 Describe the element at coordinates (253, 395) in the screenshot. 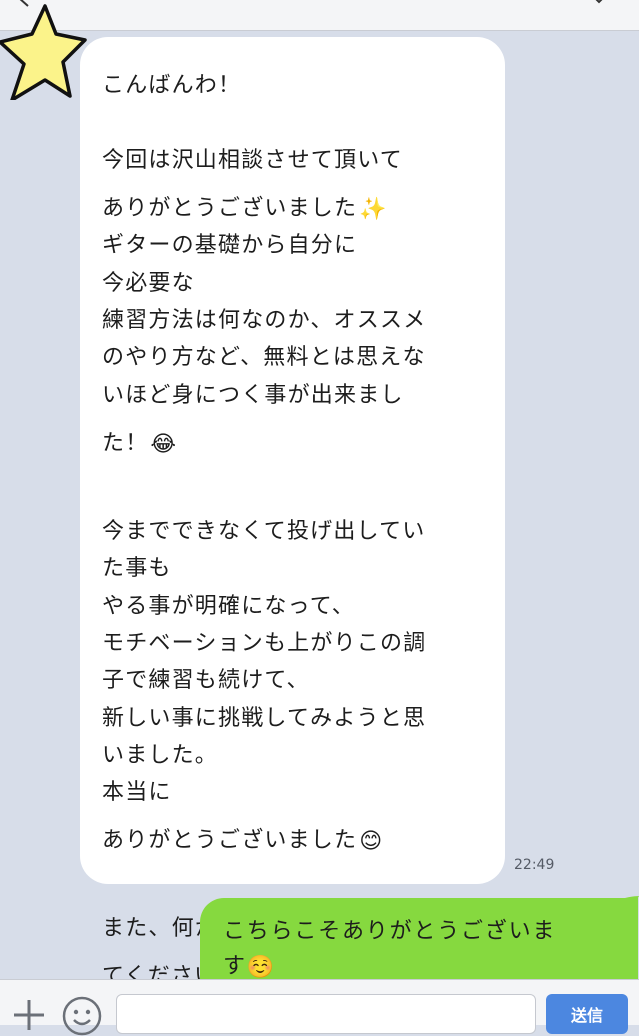

I see `message-line: いほど身につく事が出来まし` at that location.